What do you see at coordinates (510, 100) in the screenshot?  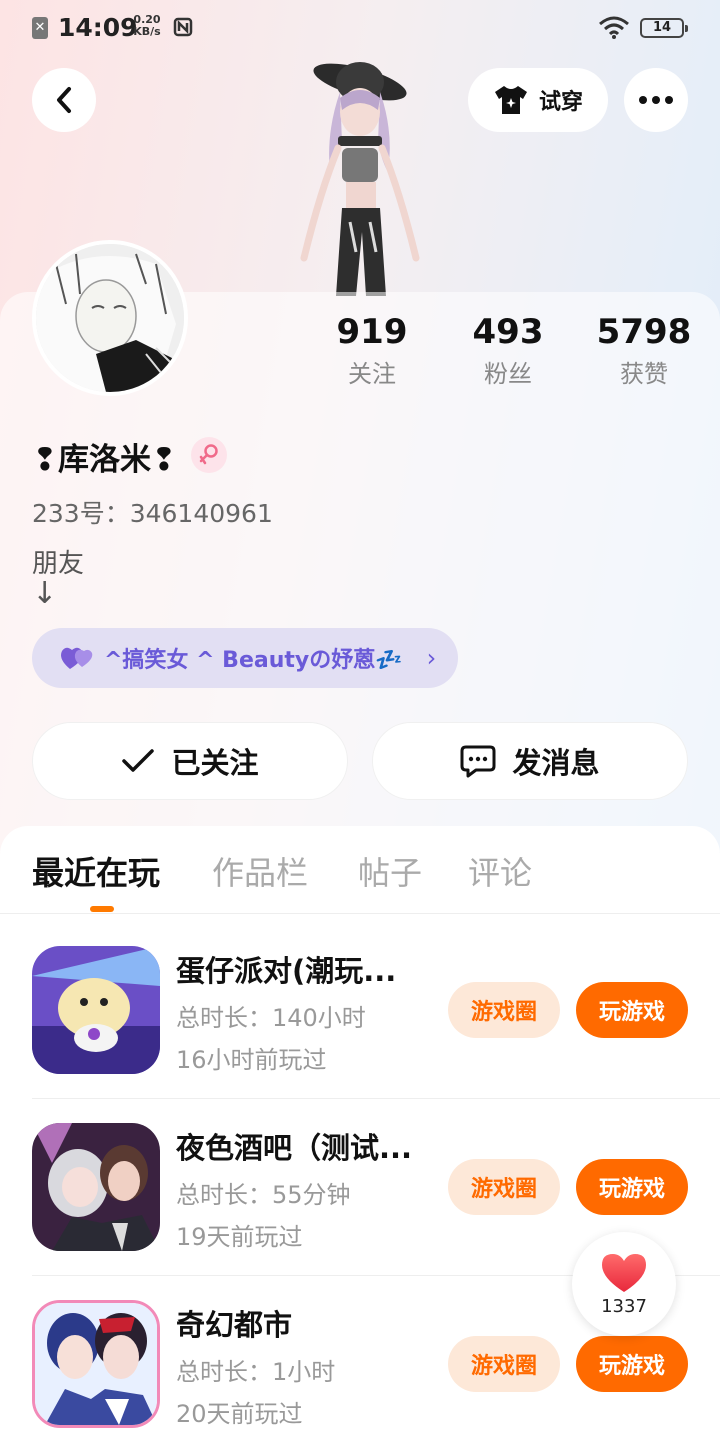 I see `tshirt-icon` at bounding box center [510, 100].